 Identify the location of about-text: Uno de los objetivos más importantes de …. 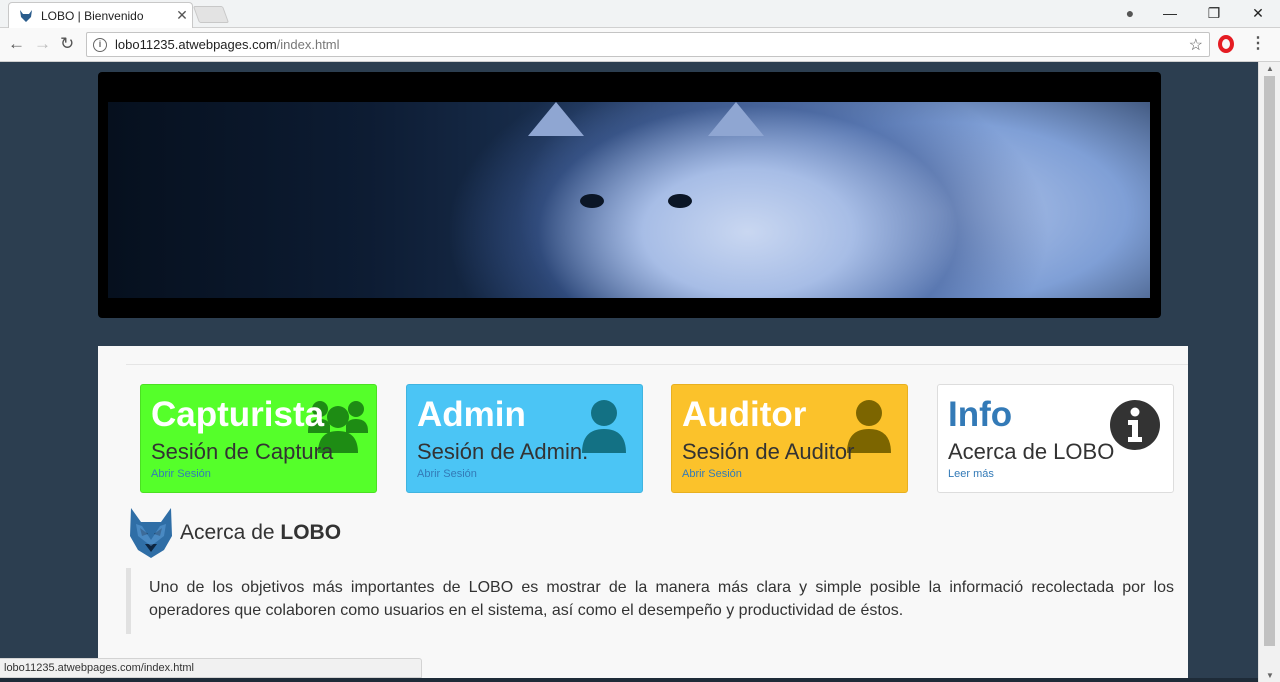
(650, 601).